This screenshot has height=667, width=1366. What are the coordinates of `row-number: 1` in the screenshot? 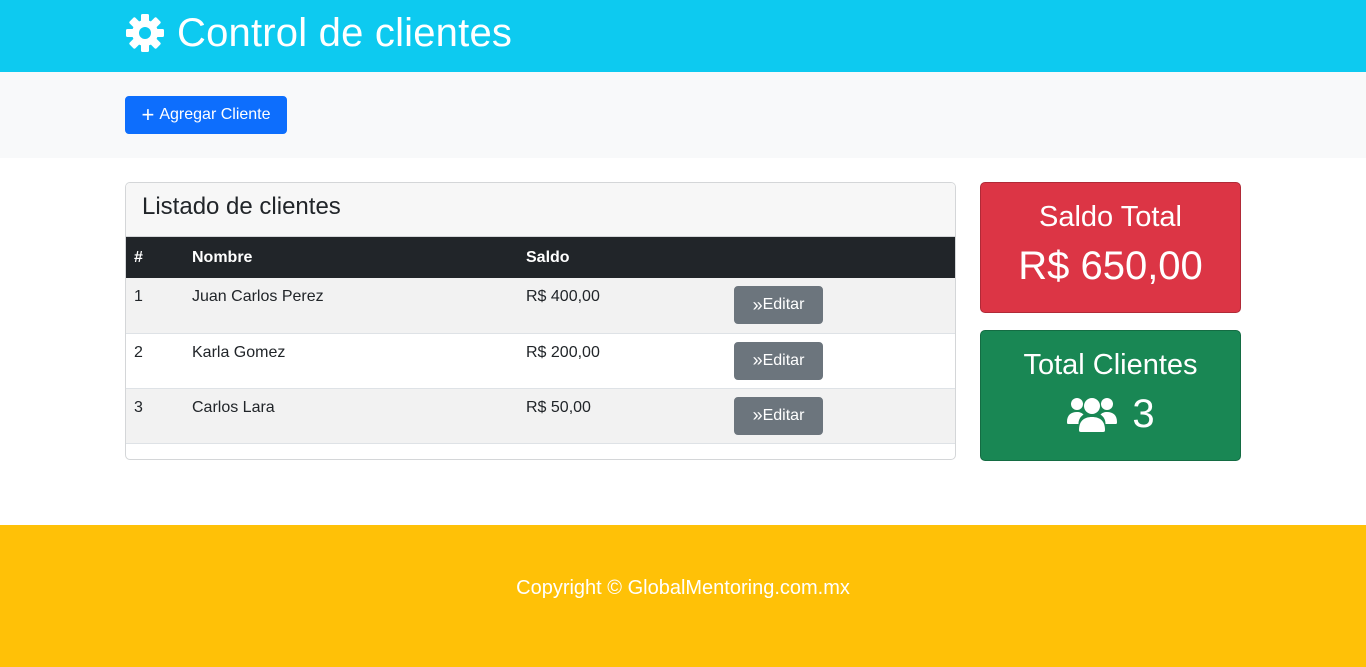 It's located at (138, 296).